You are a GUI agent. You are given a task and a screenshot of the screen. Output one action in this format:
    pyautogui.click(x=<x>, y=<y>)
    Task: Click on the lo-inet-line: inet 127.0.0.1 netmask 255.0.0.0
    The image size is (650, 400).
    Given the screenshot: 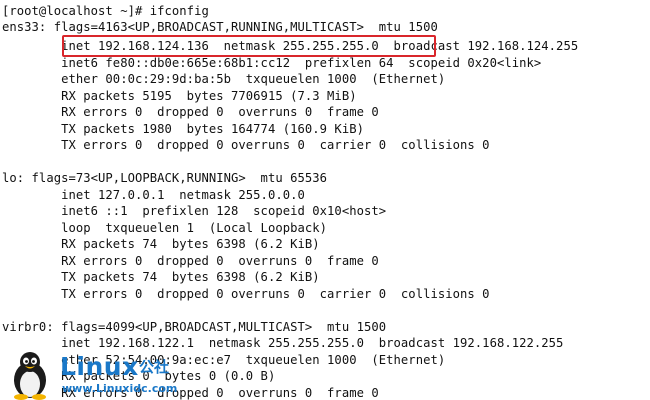 What is the action you would take?
    pyautogui.click(x=153, y=195)
    